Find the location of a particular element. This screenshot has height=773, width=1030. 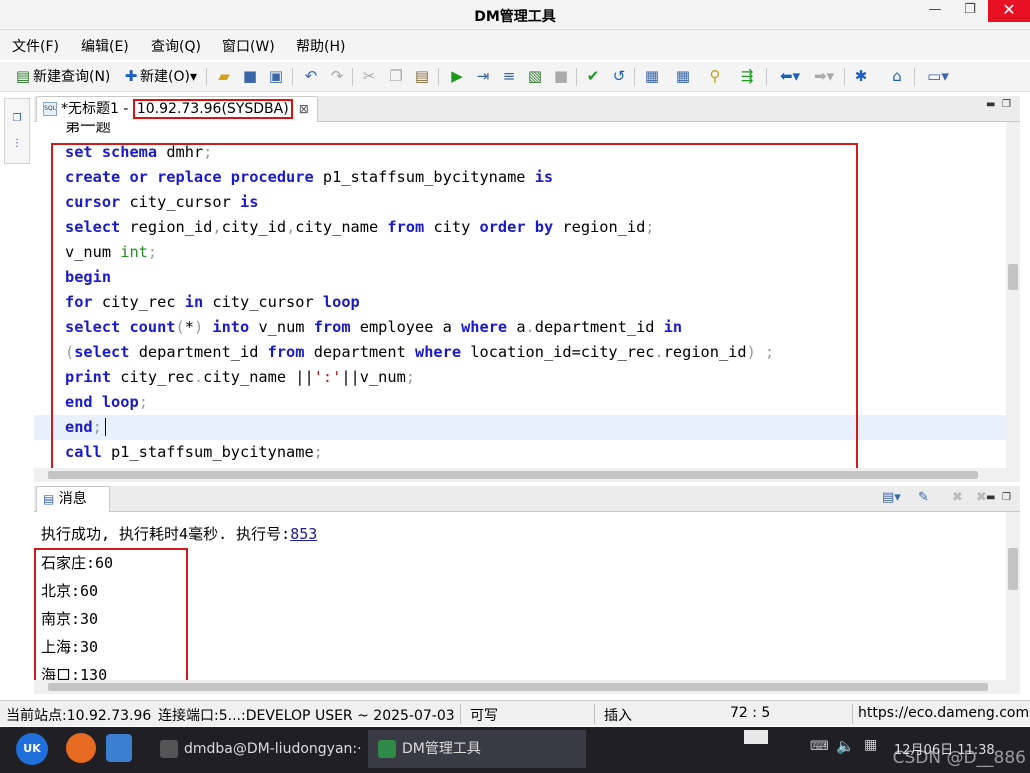

keyboard-icon: ⌨ is located at coordinates (819, 746).